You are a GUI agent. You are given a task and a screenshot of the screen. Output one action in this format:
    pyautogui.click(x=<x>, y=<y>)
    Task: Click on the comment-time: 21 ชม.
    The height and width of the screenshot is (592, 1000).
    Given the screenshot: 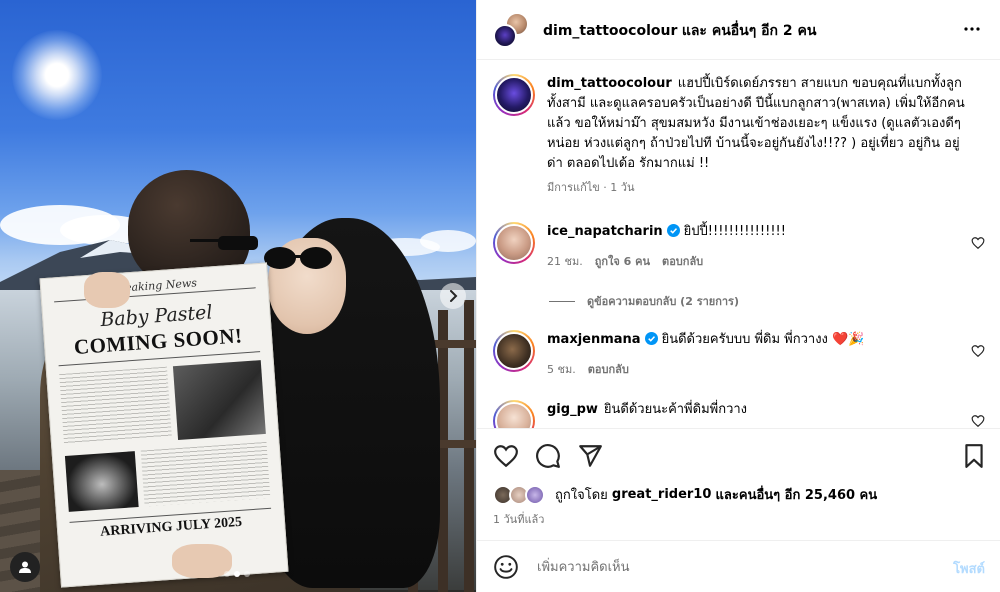 What is the action you would take?
    pyautogui.click(x=565, y=261)
    